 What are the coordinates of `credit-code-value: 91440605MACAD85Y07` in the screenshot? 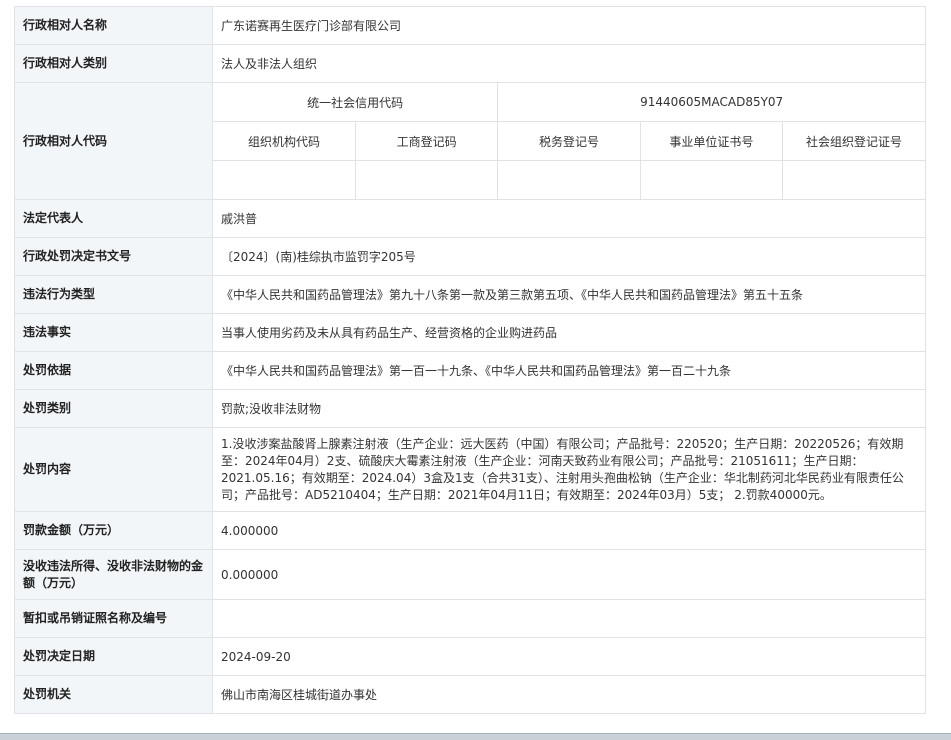 It's located at (711, 102).